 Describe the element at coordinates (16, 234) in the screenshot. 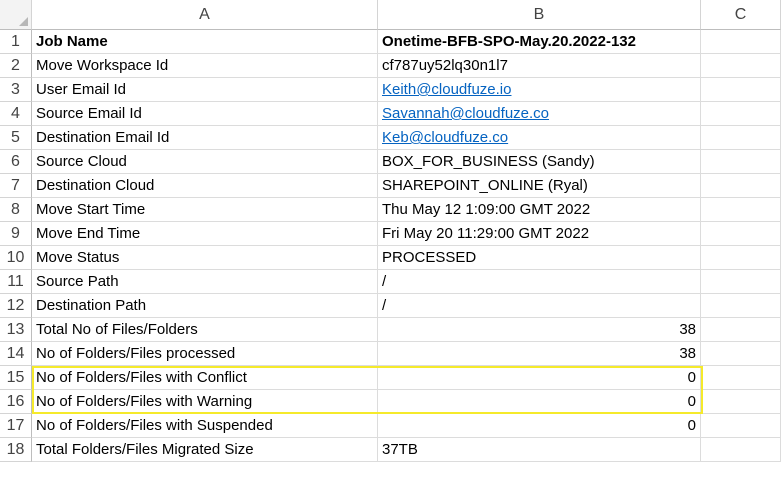

I see `row-header-9: 9` at that location.